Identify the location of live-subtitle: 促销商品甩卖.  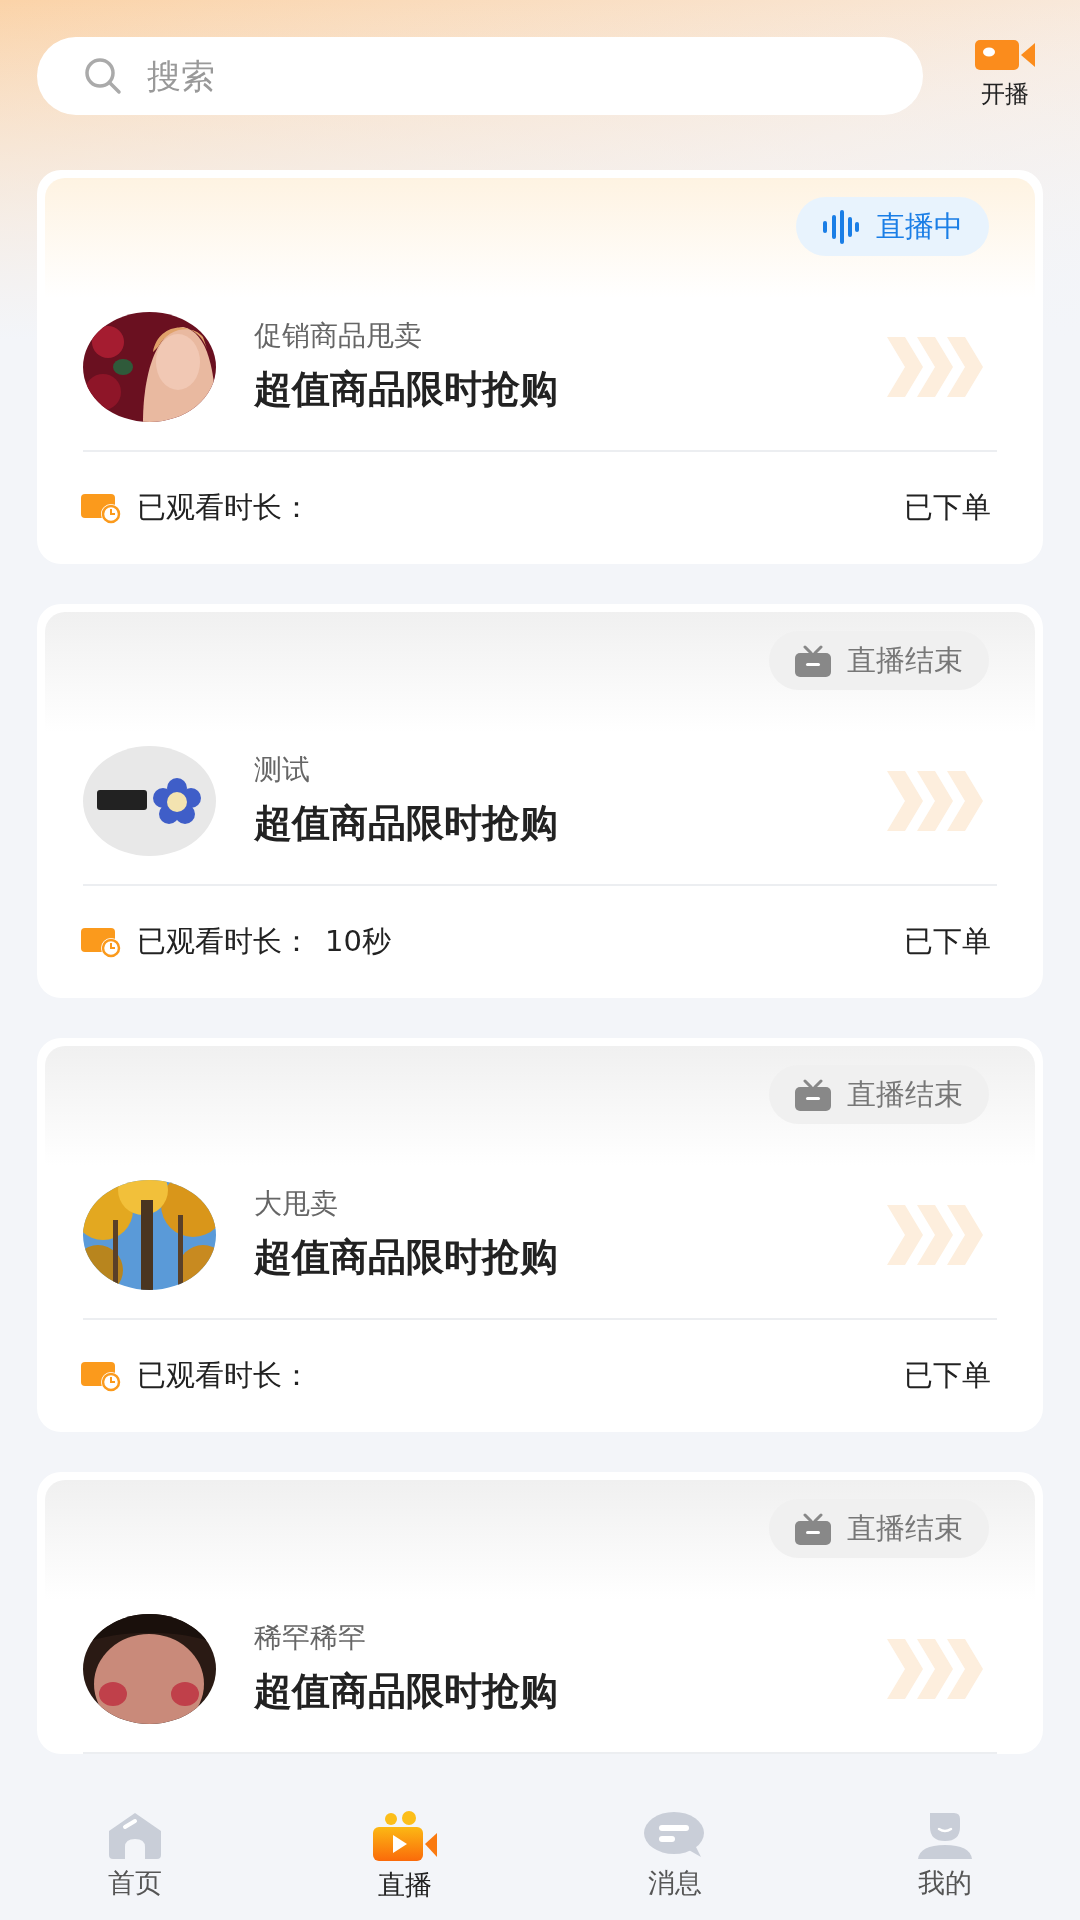
(338, 336).